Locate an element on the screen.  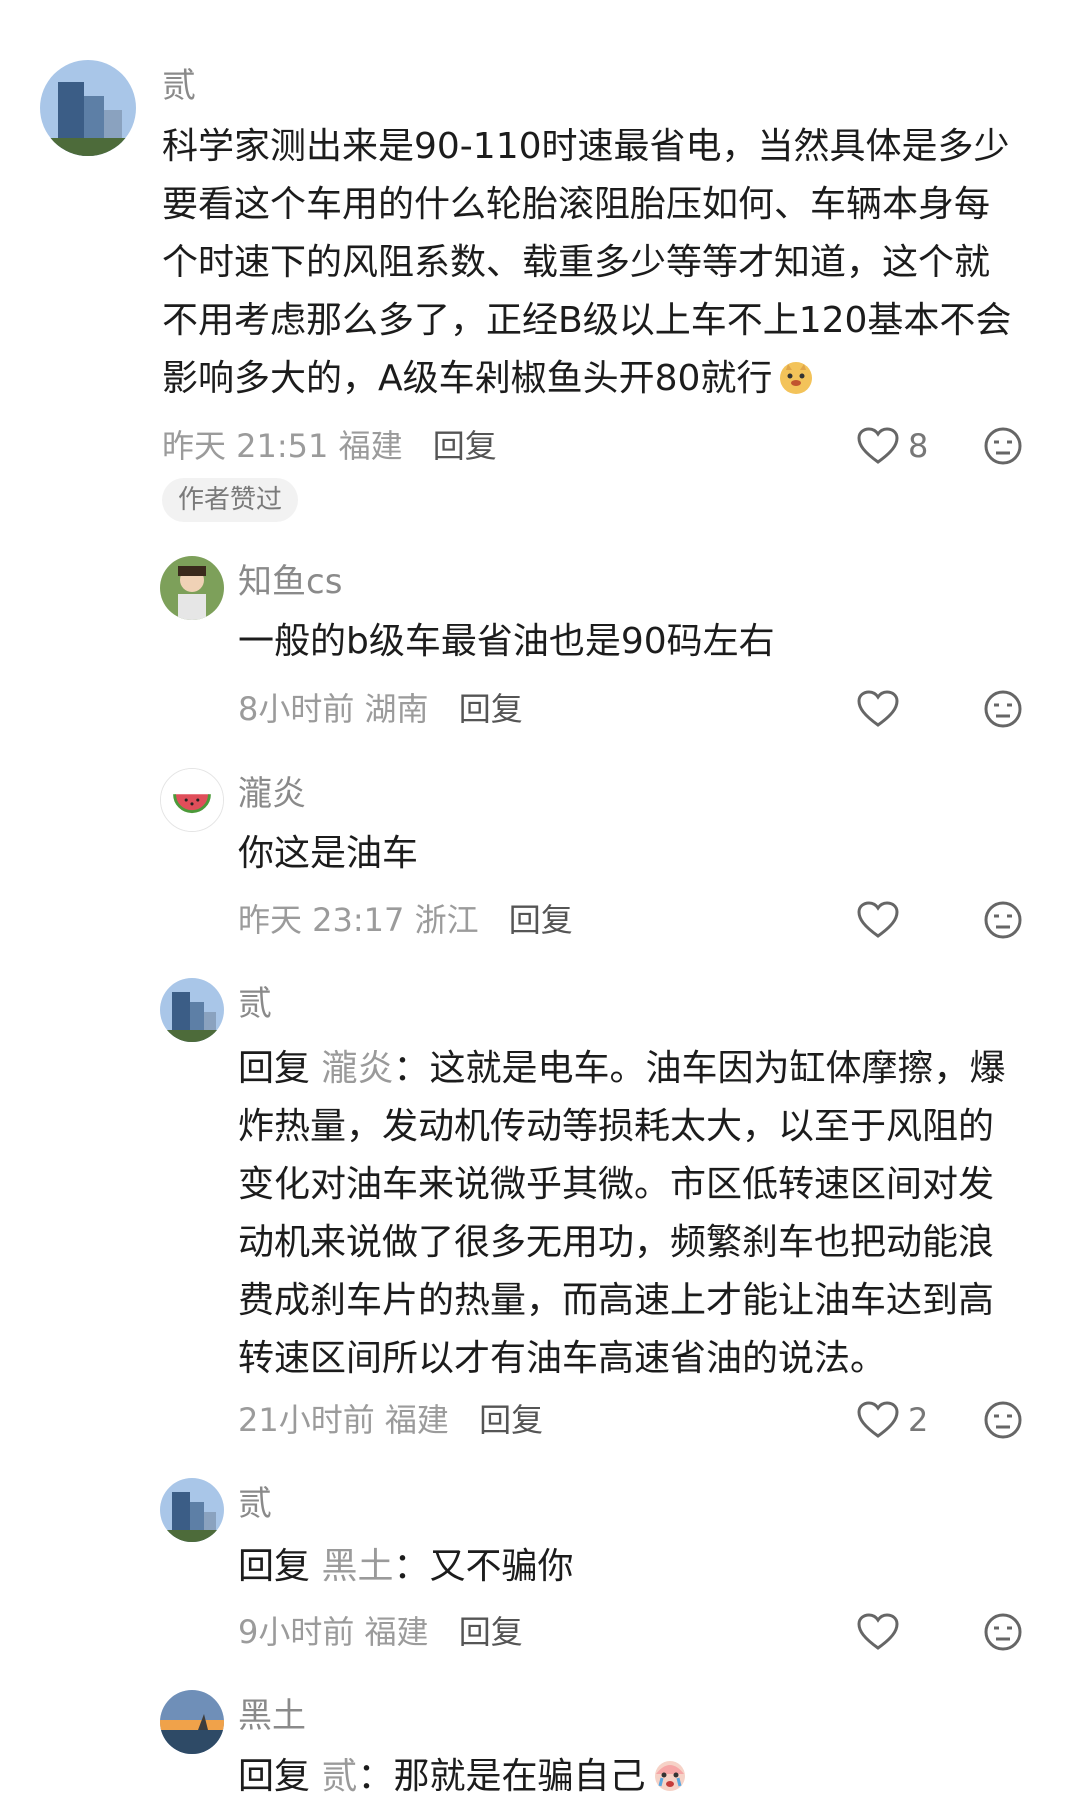
comment-author: 贰 is located at coordinates (179, 86).